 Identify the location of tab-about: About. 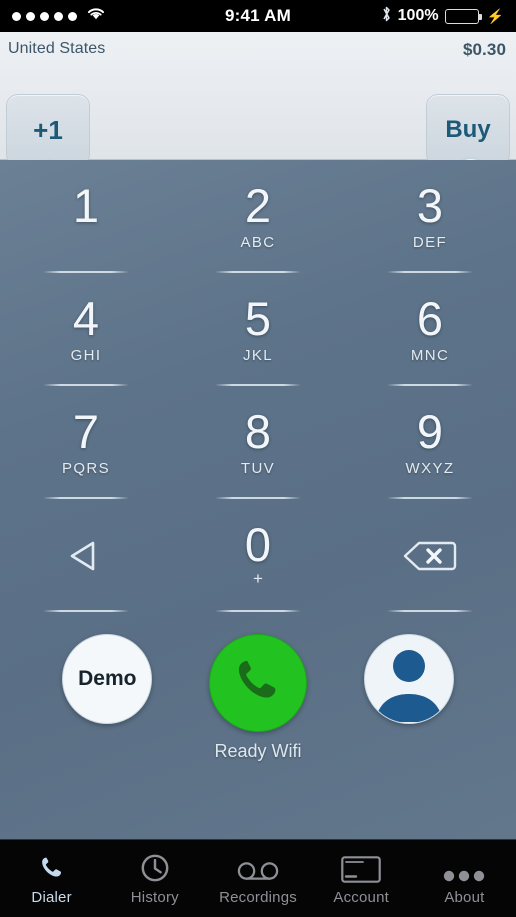
(464, 878).